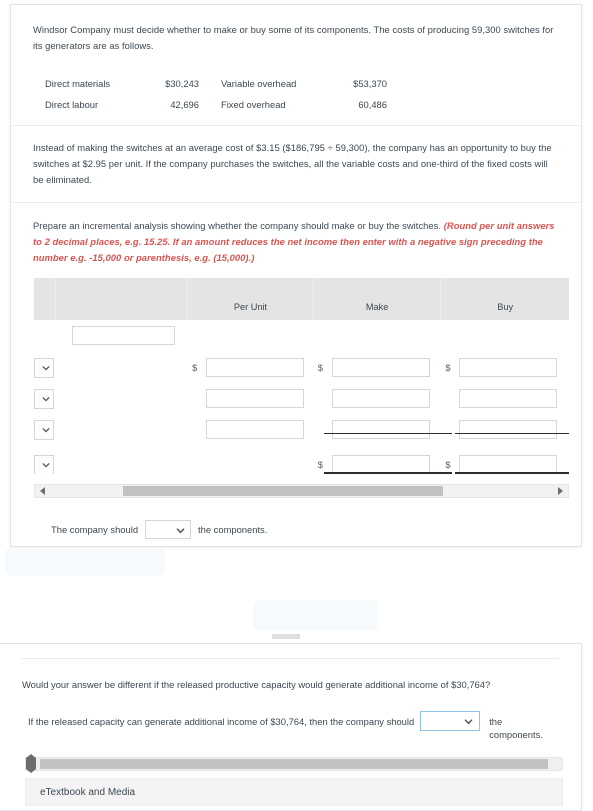 Image resolution: width=593 pixels, height=811 pixels. I want to click on row-4-buy-cell: $, so click(505, 461).